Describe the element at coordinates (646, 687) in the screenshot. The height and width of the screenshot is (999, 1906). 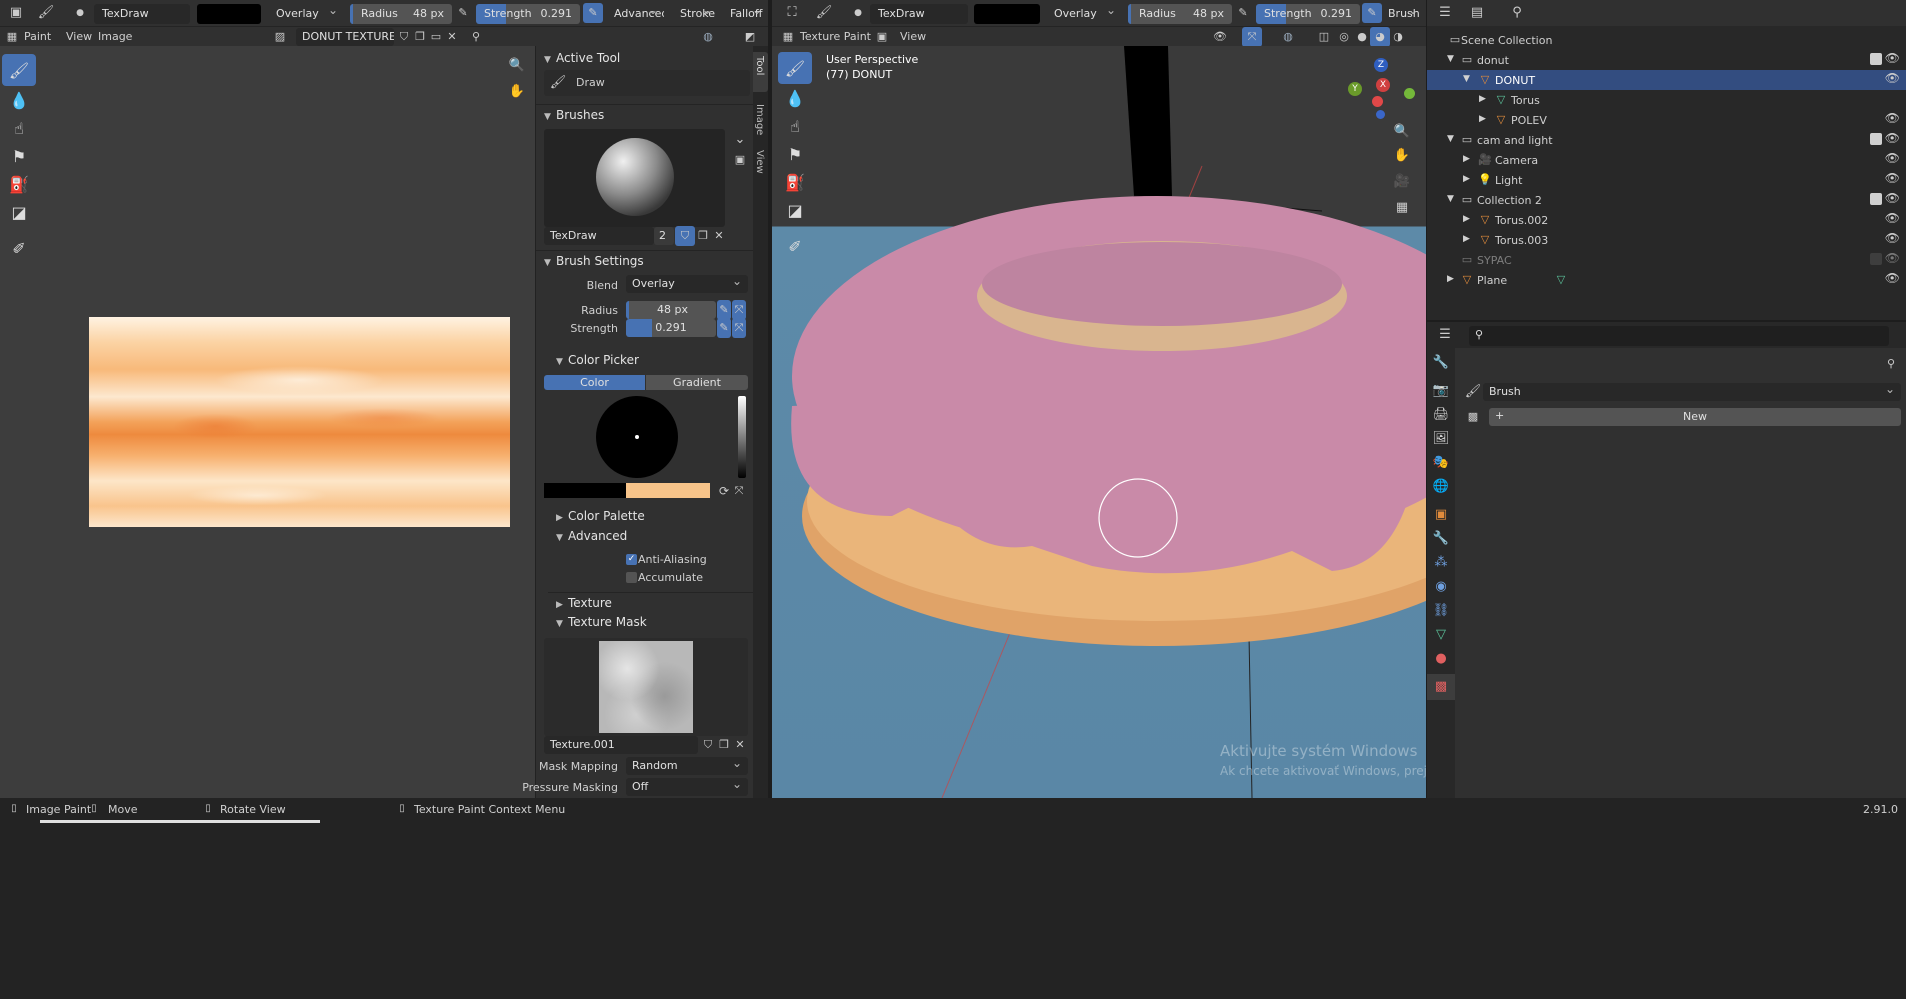
I see `mask-texture-preview` at that location.